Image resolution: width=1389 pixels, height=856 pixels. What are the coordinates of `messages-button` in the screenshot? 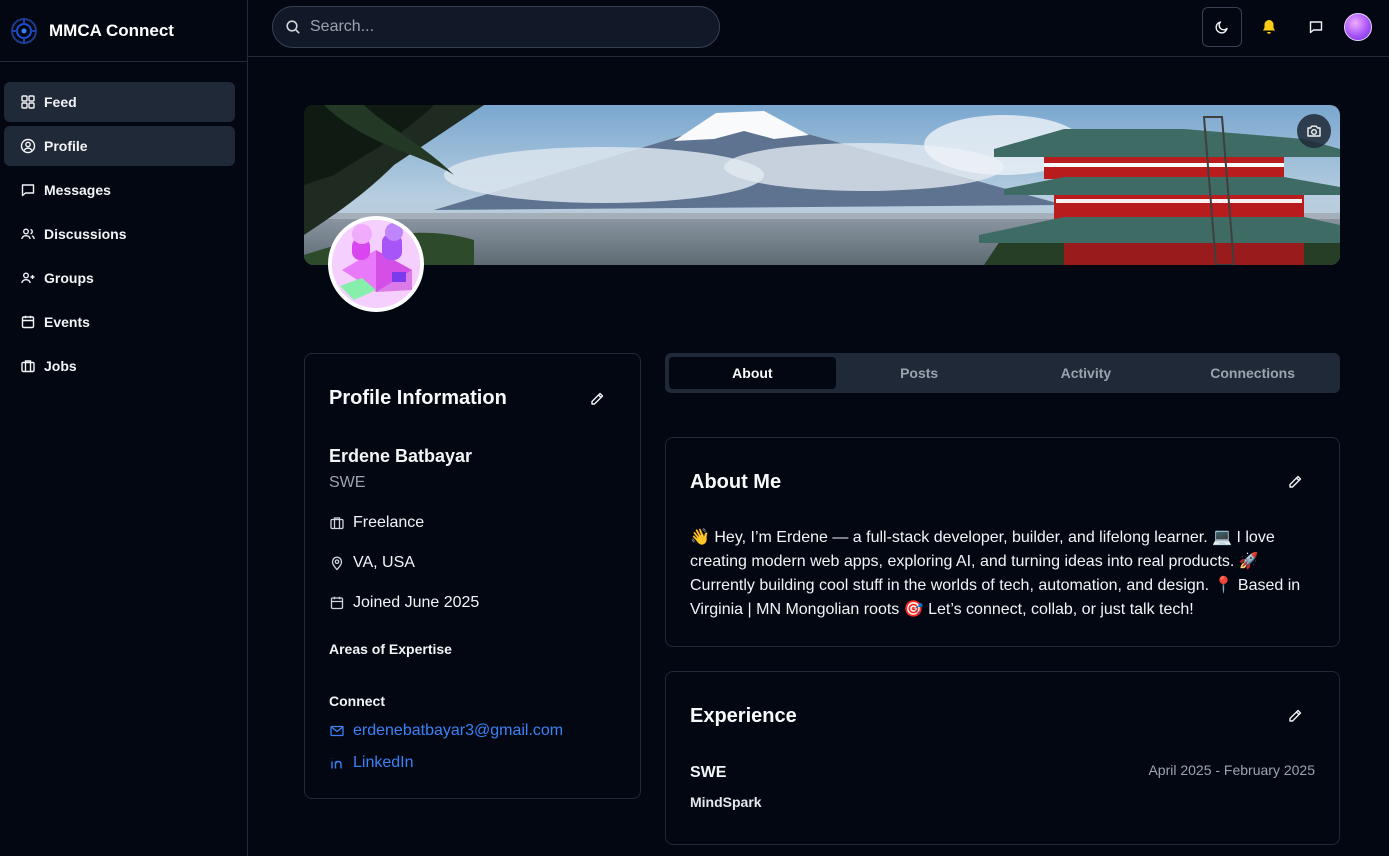 It's located at (1316, 27).